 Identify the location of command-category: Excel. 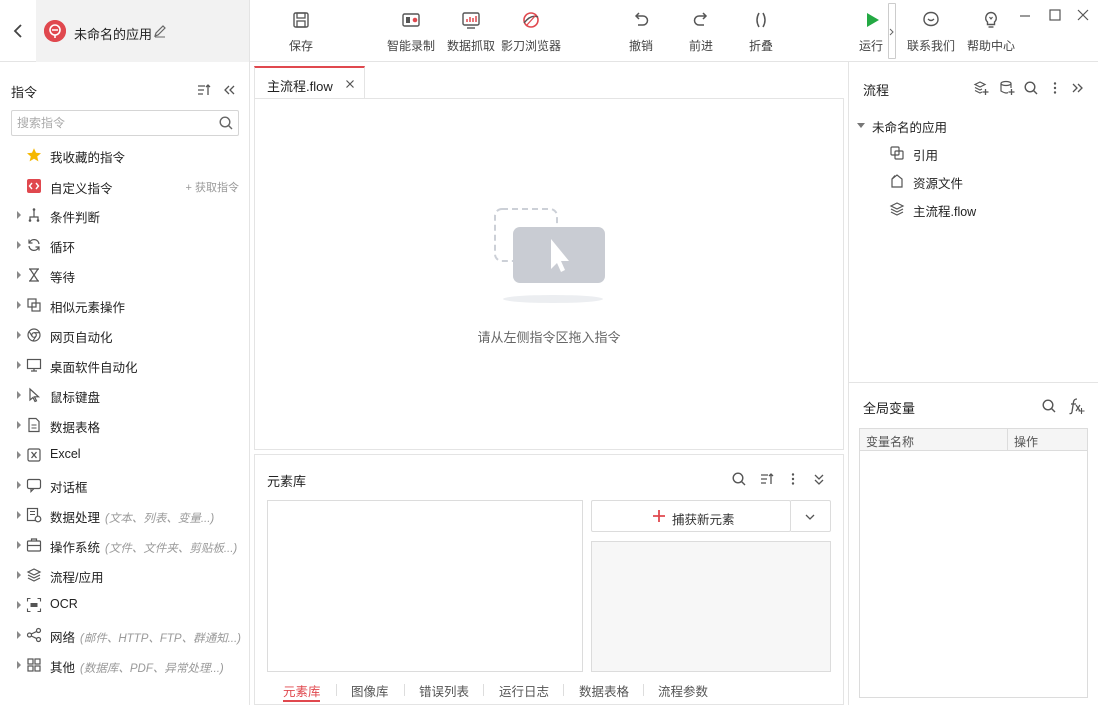
(124, 455).